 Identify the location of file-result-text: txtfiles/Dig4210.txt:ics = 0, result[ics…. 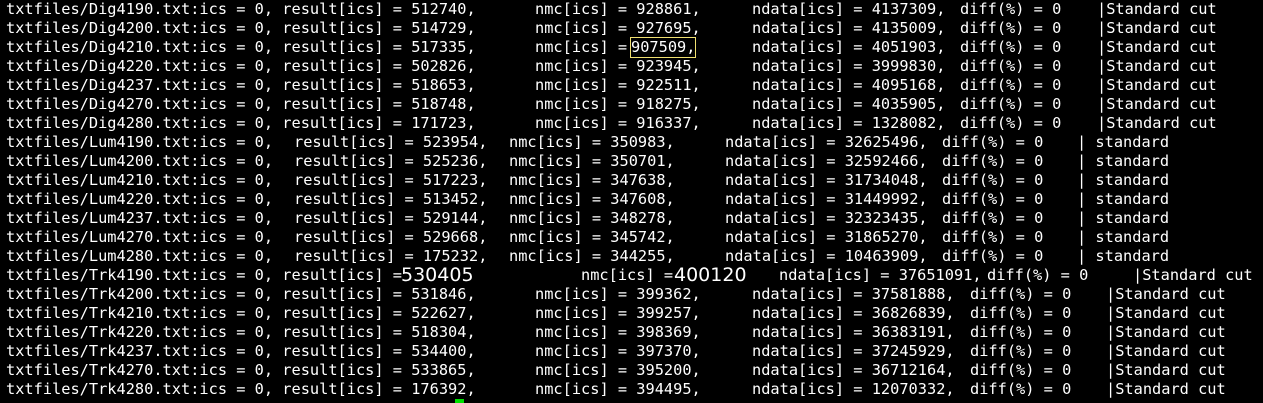
(241, 47).